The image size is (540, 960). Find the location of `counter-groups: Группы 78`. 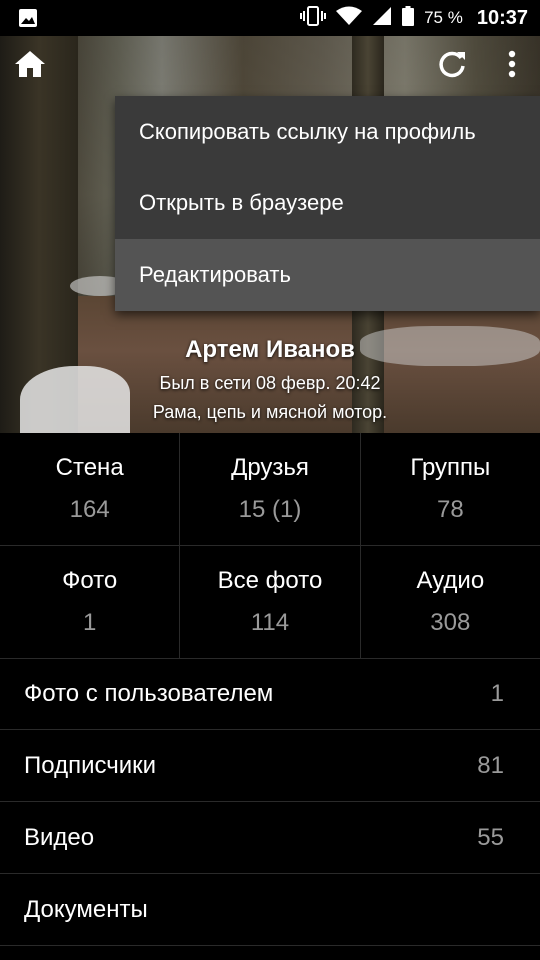

counter-groups: Группы 78 is located at coordinates (450, 489).